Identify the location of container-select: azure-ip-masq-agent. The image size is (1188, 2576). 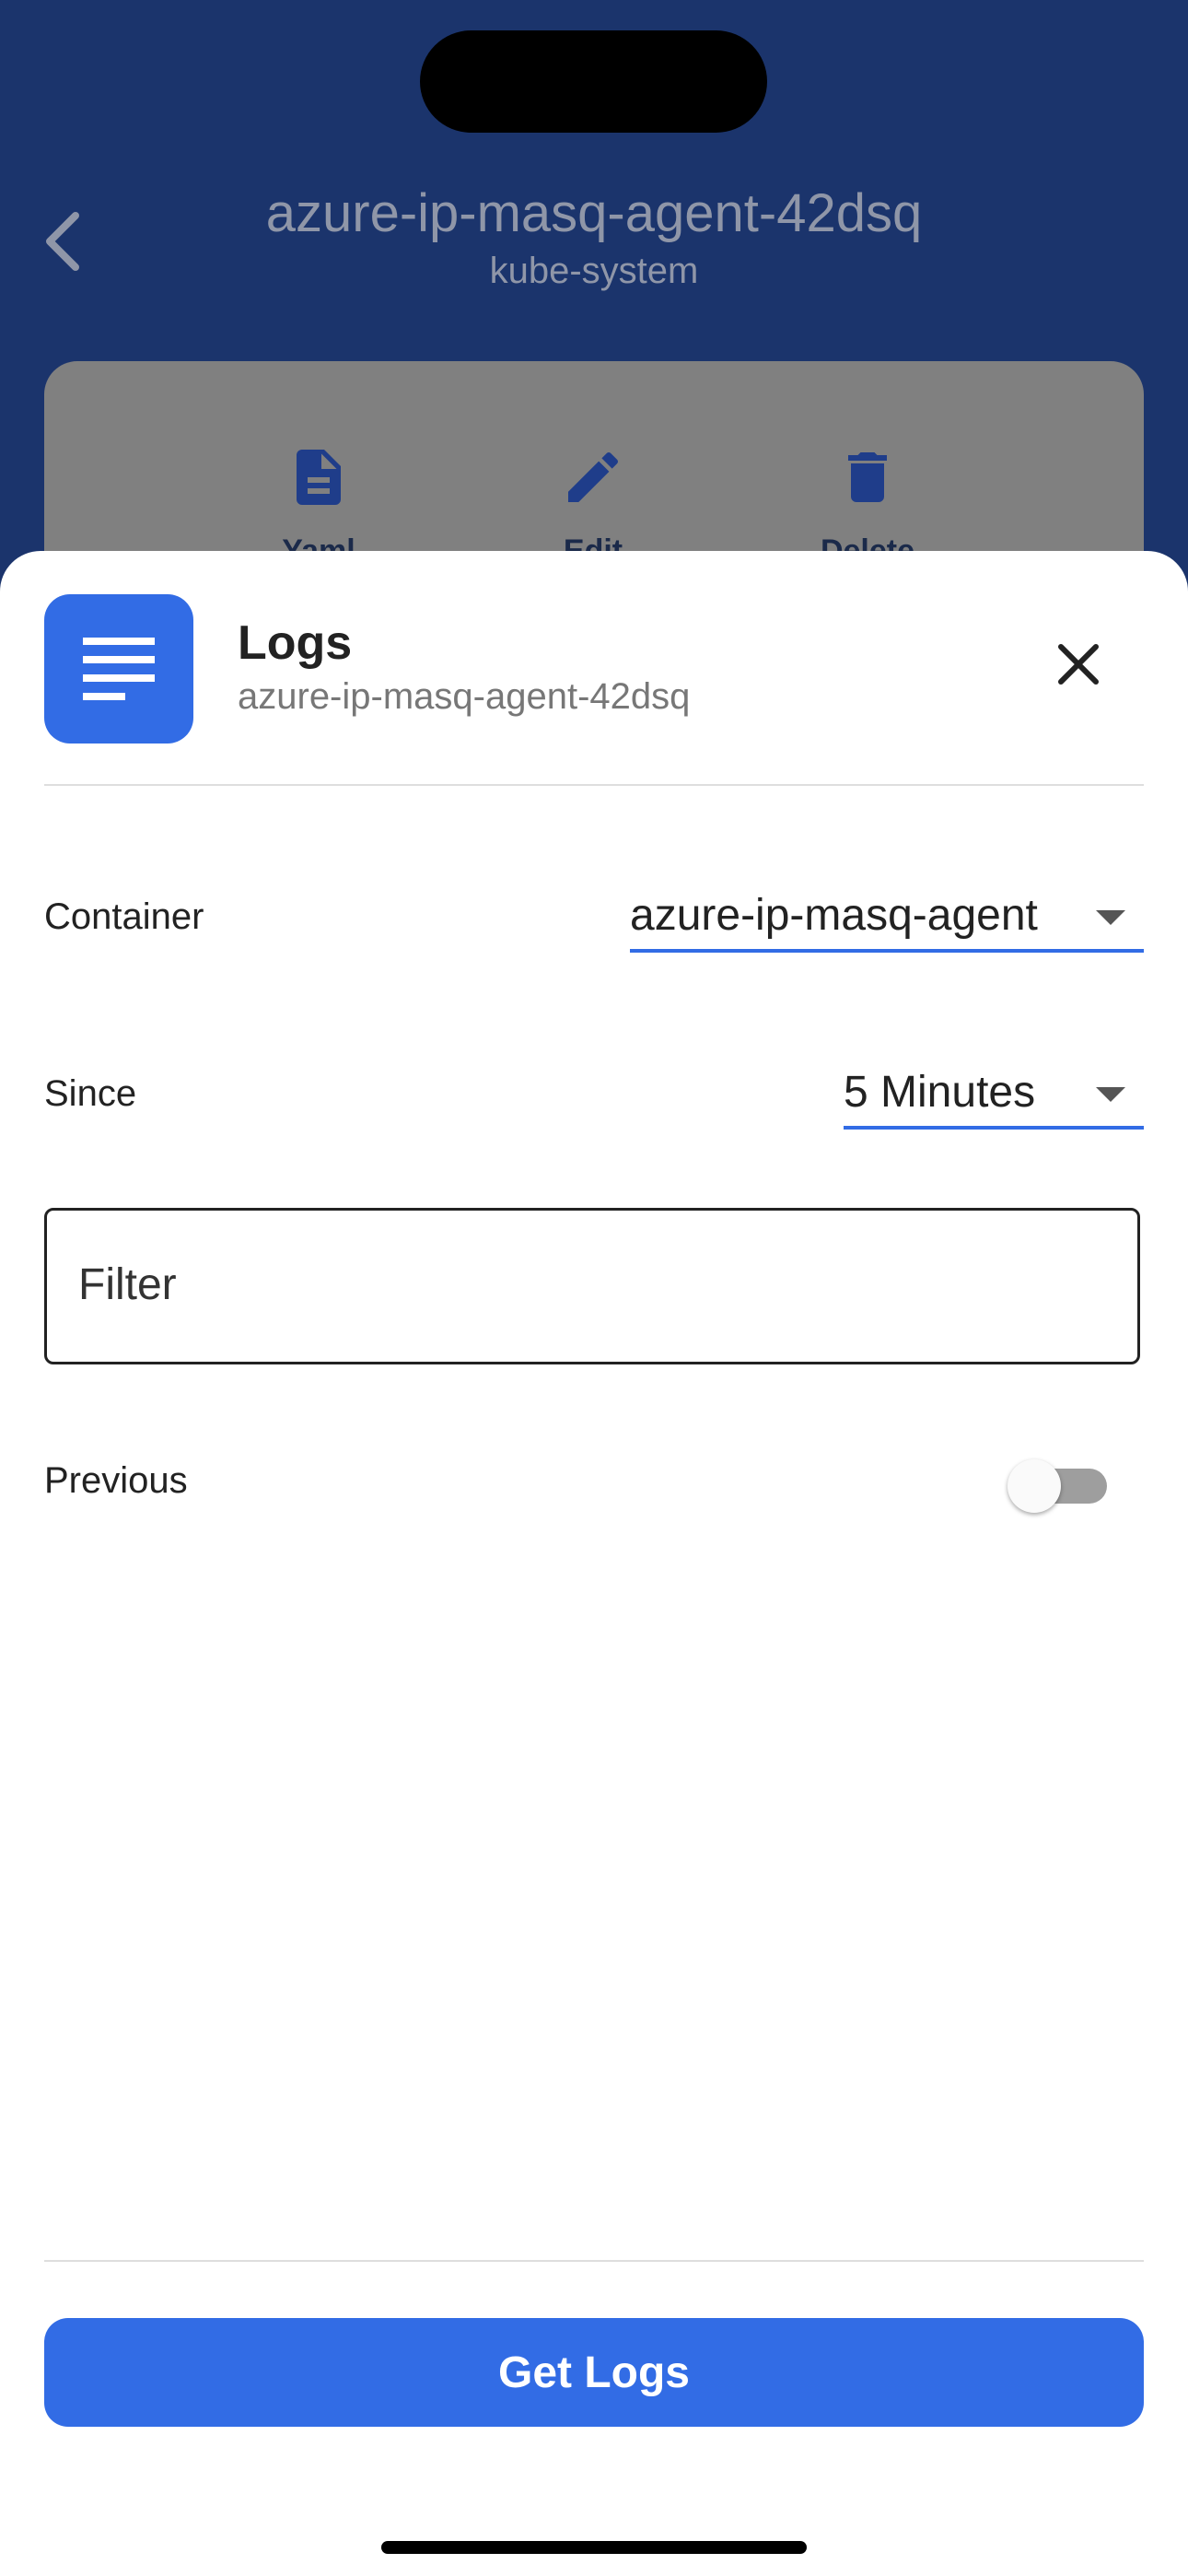
(887, 921).